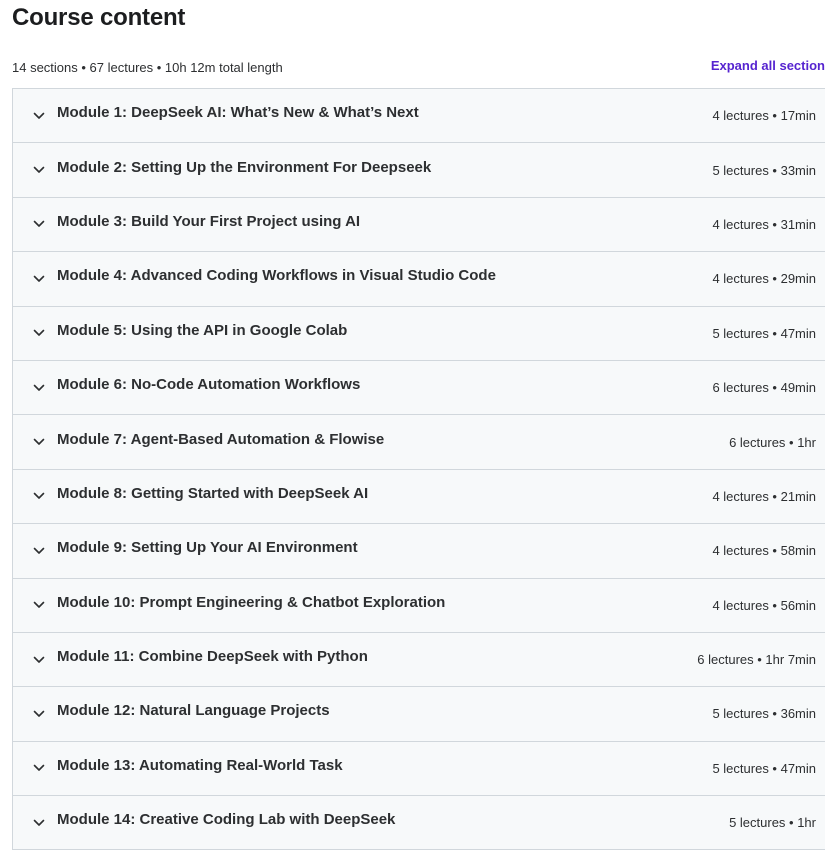 Image resolution: width=825 pixels, height=864 pixels. I want to click on section-lecture-info: 6 lectures • 49min, so click(764, 388).